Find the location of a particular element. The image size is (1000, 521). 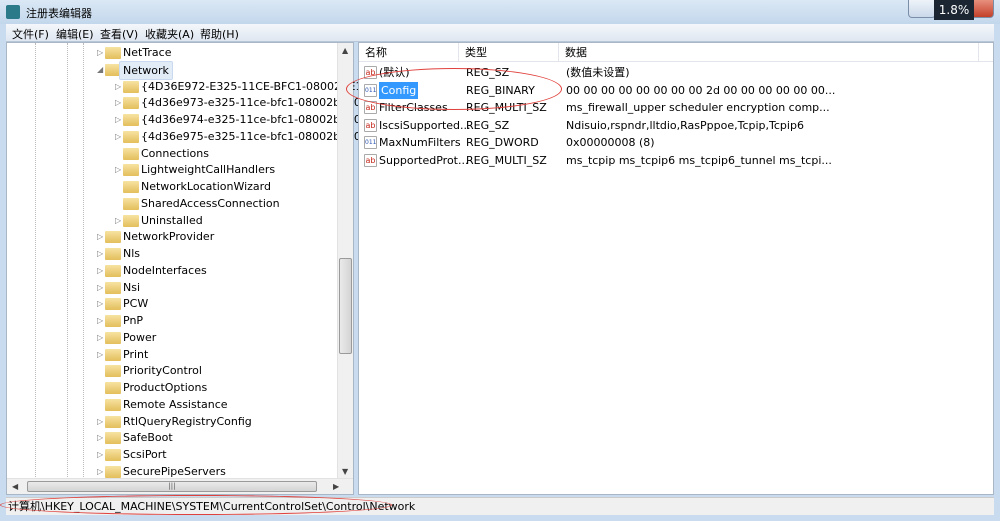

menu-favorites: 收藏夹(A) is located at coordinates (169, 34).